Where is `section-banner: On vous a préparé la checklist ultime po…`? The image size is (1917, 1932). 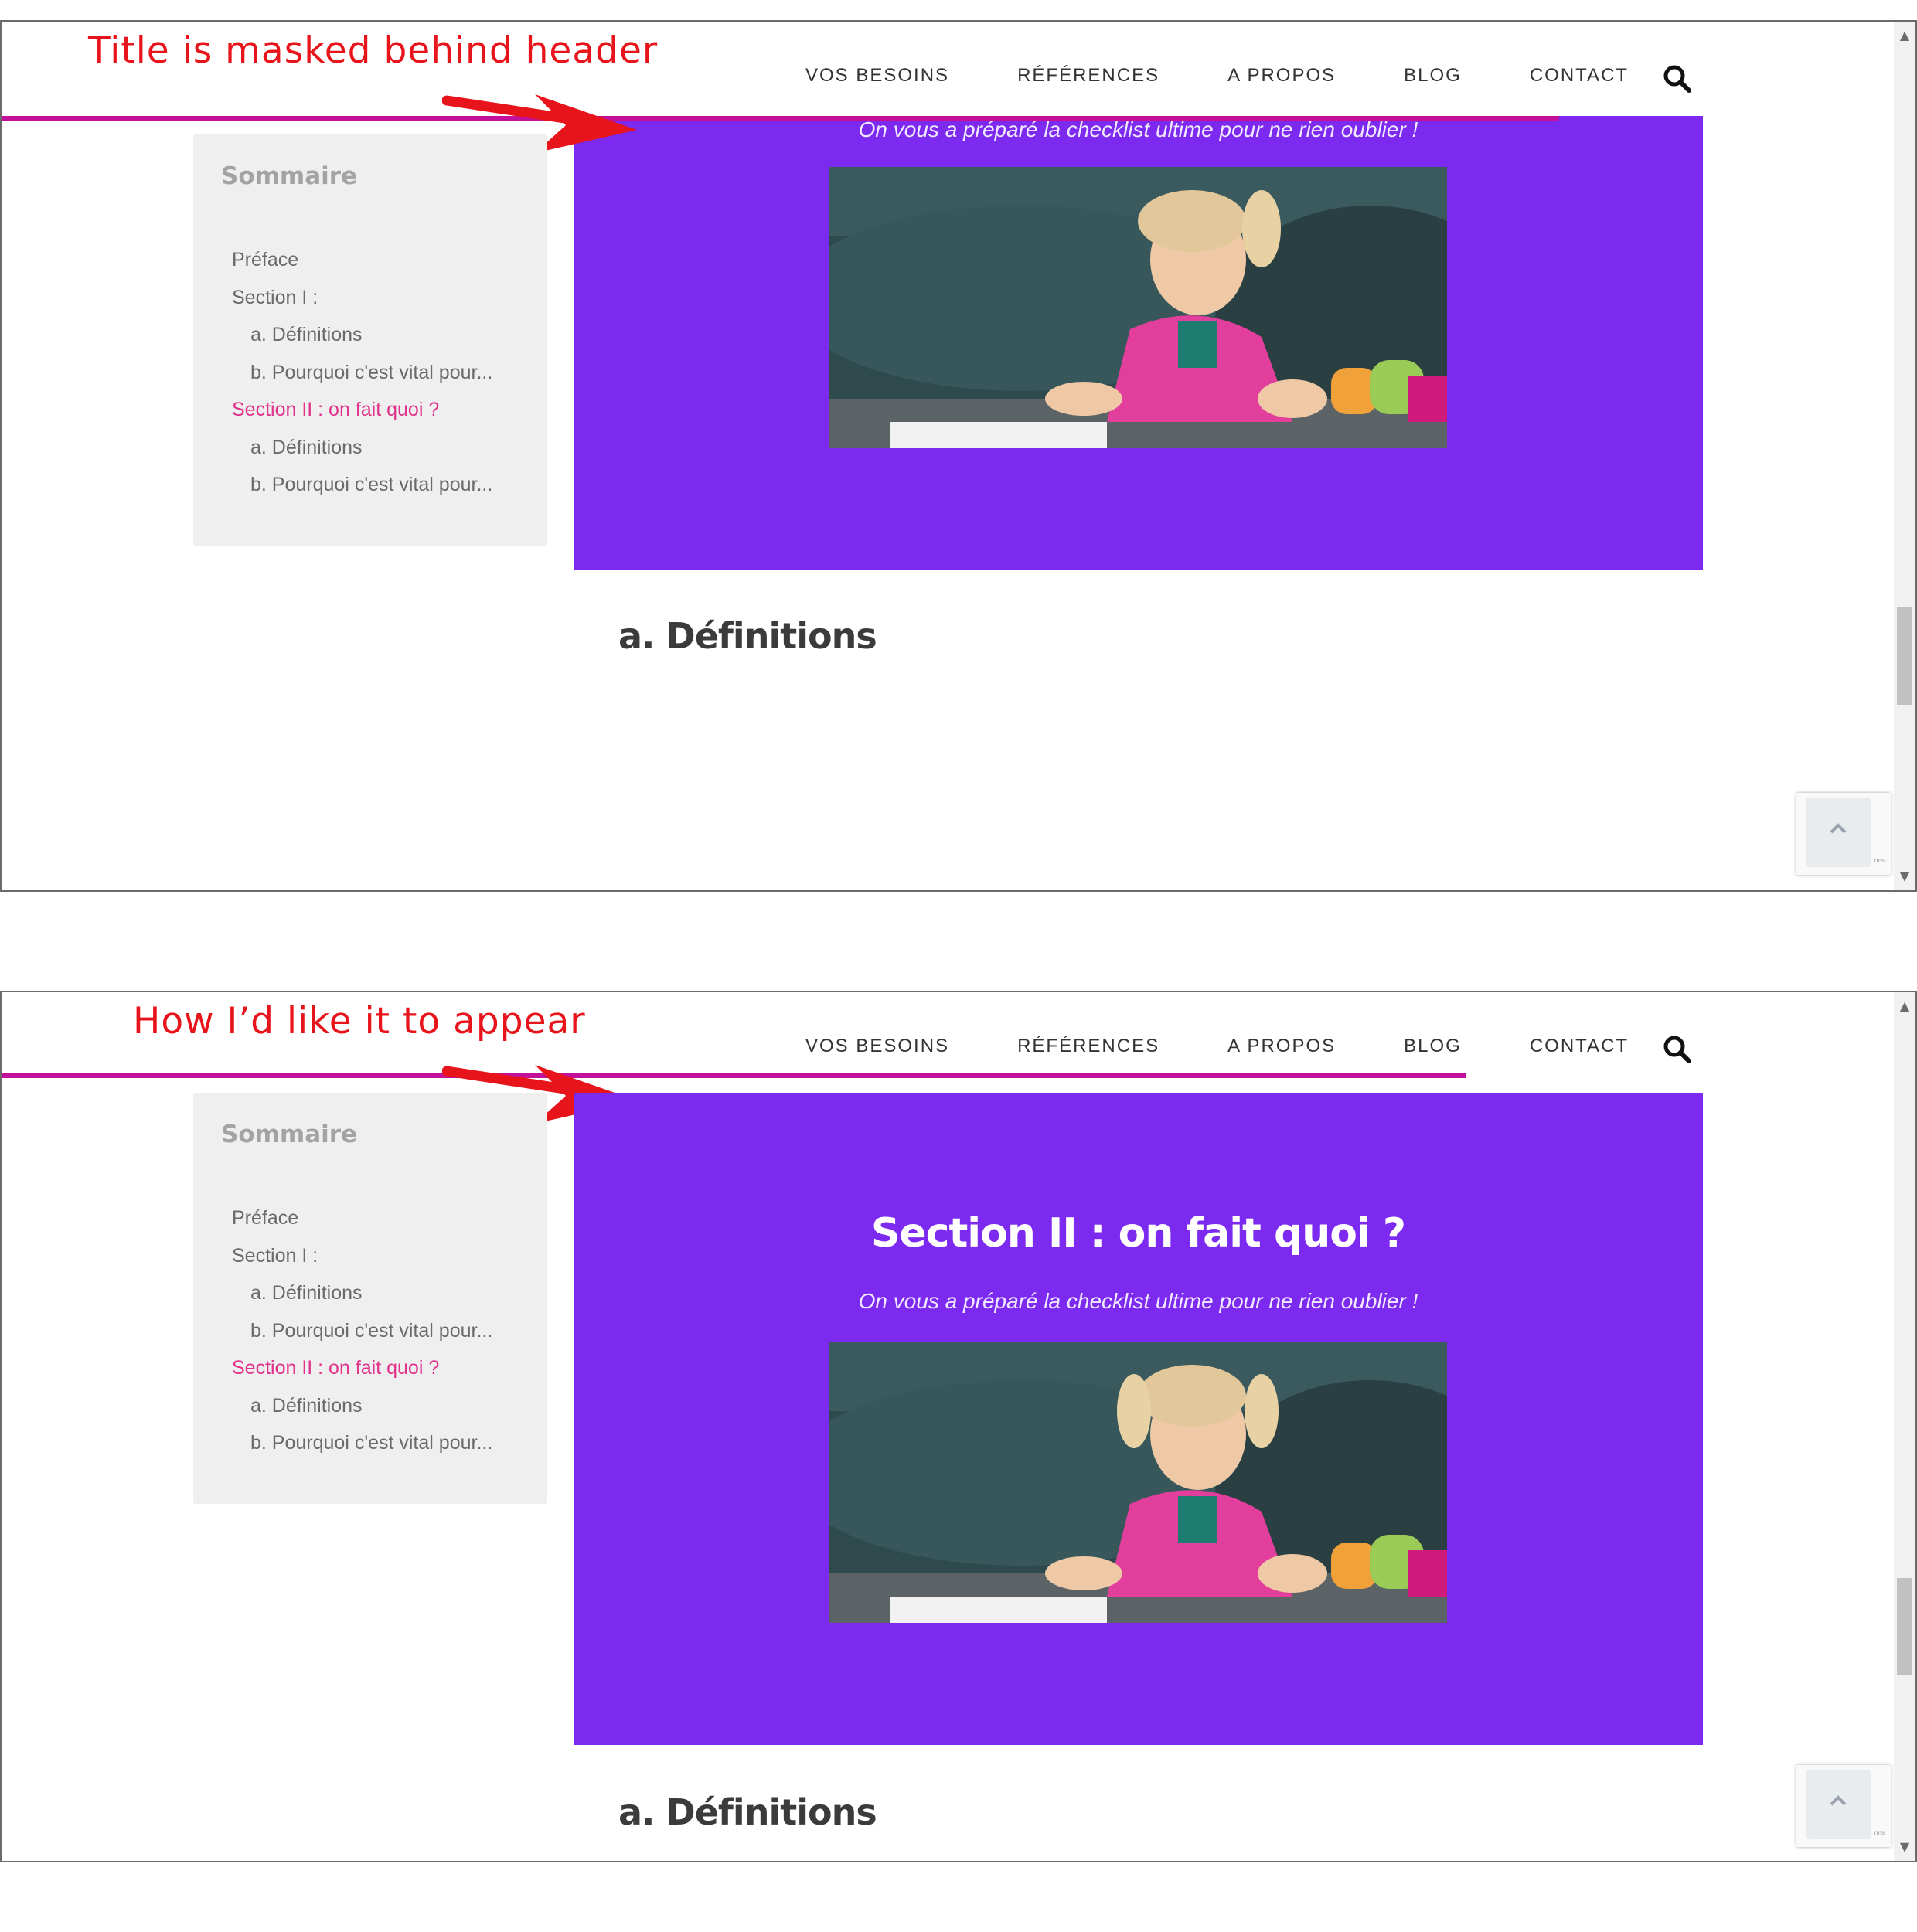
section-banner: On vous a préparé la checklist ultime po… is located at coordinates (1138, 343).